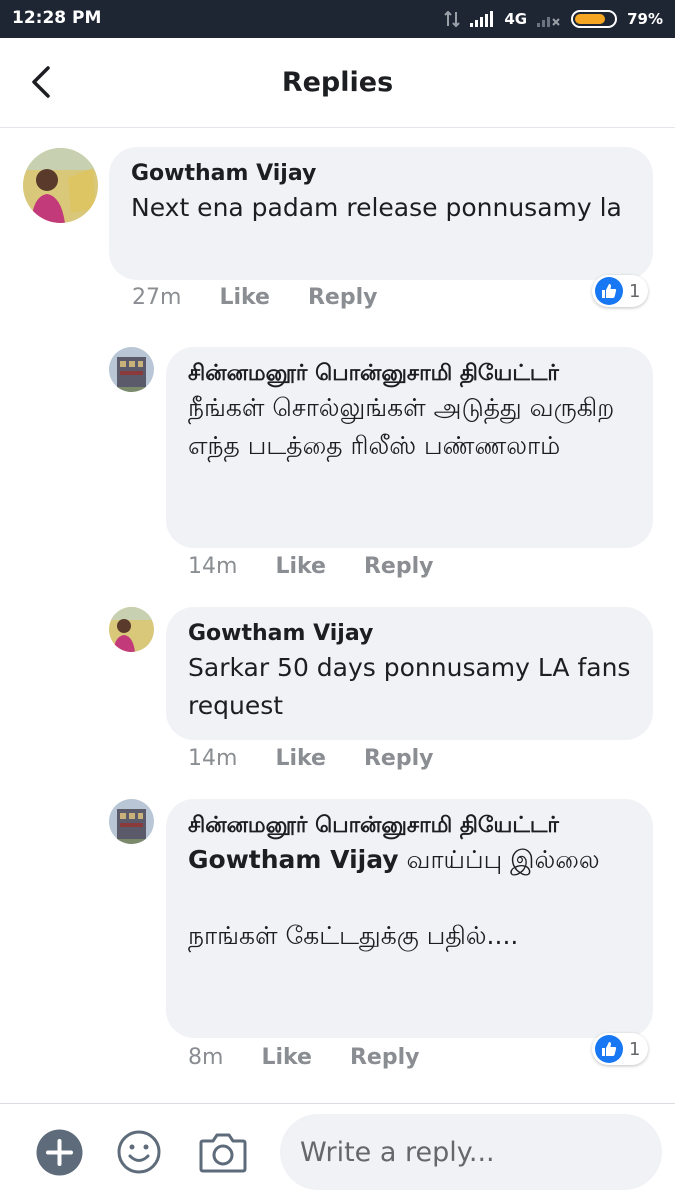 This screenshot has height=1200, width=675. I want to click on status-icons: 4G 79%, so click(553, 19).